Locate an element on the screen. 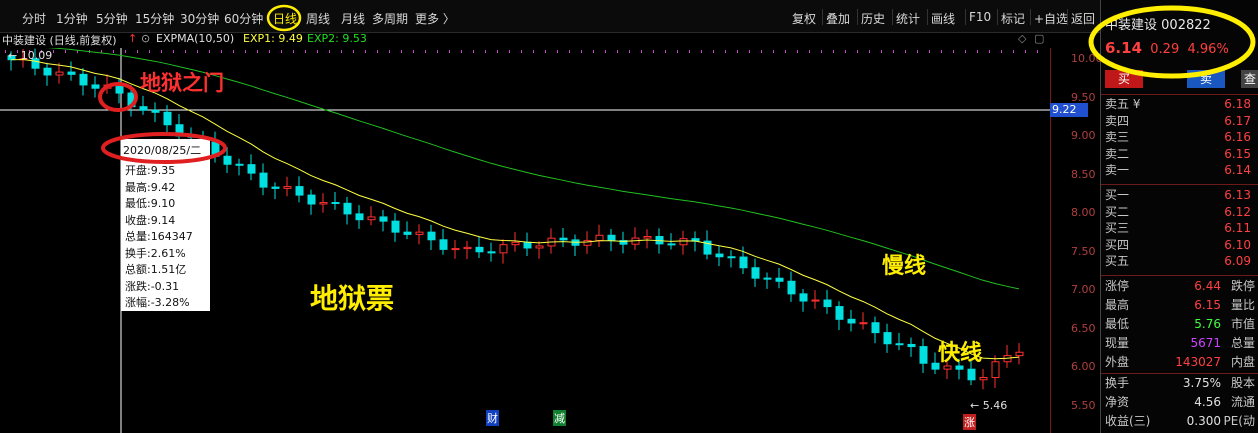 The width and height of the screenshot is (1258, 433). high-price-label: ← 10.09 is located at coordinates (30, 55).